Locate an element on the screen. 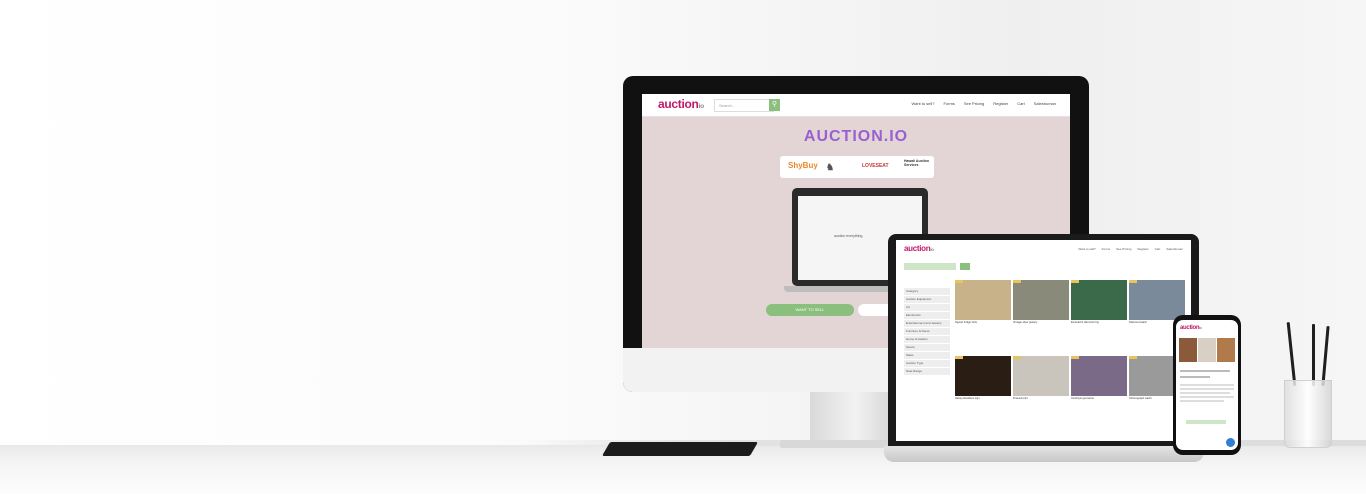 This screenshot has width=1366, height=494. hero-title: AUCTION.IO is located at coordinates (856, 136).